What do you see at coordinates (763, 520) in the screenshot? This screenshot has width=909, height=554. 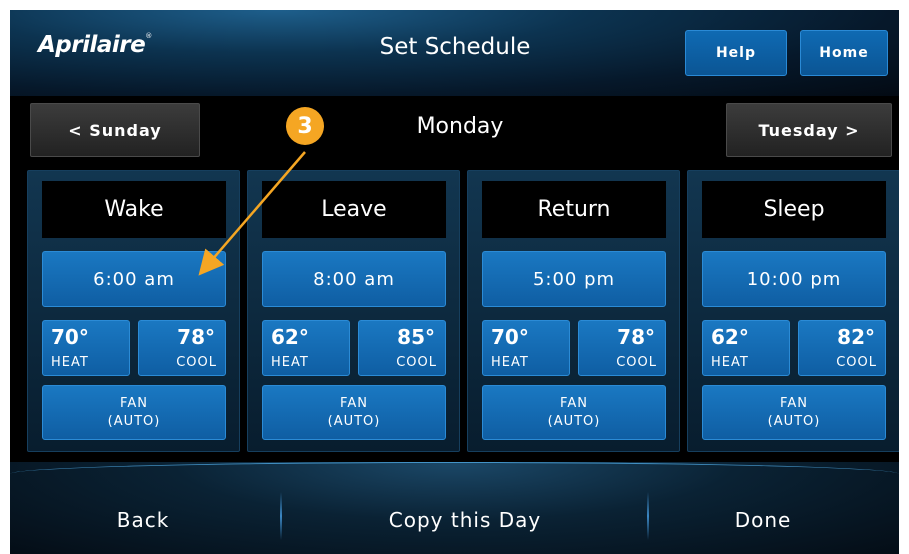 I see `done-button: Done` at bounding box center [763, 520].